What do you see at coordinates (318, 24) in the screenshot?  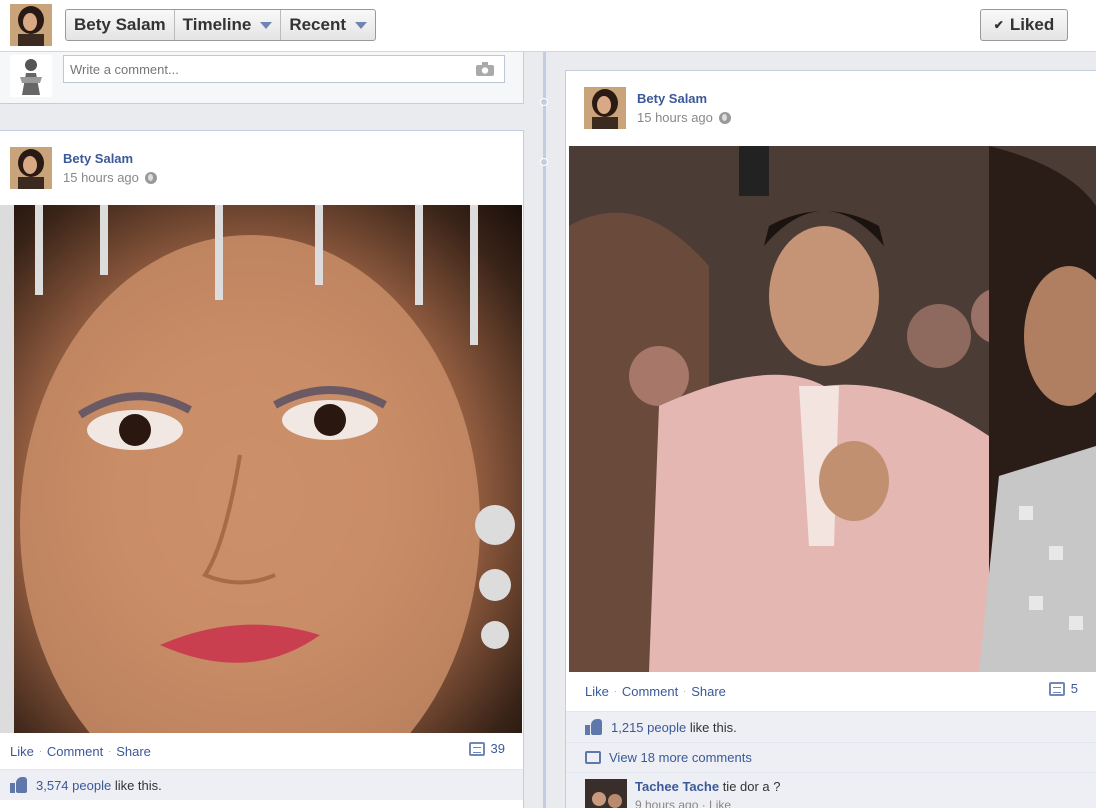 I see `recent-label: Recent` at bounding box center [318, 24].